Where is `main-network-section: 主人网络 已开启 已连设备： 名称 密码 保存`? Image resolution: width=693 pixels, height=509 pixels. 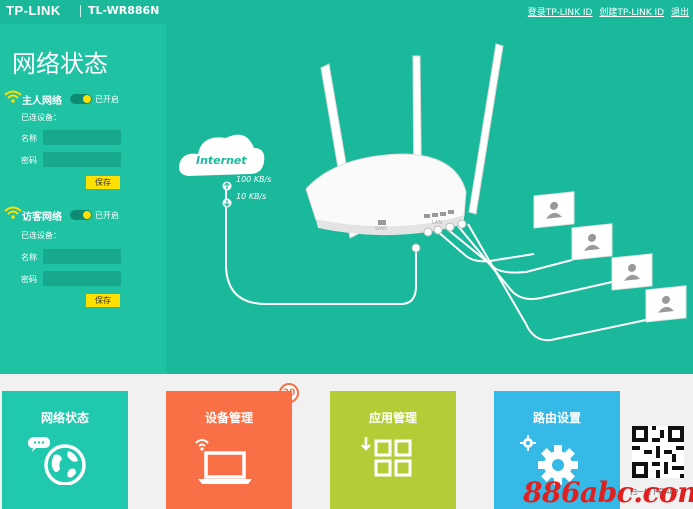
main-network-section: 主人网络 已开启 已连设备： 名称 密码 保存 is located at coordinates (83, 139).